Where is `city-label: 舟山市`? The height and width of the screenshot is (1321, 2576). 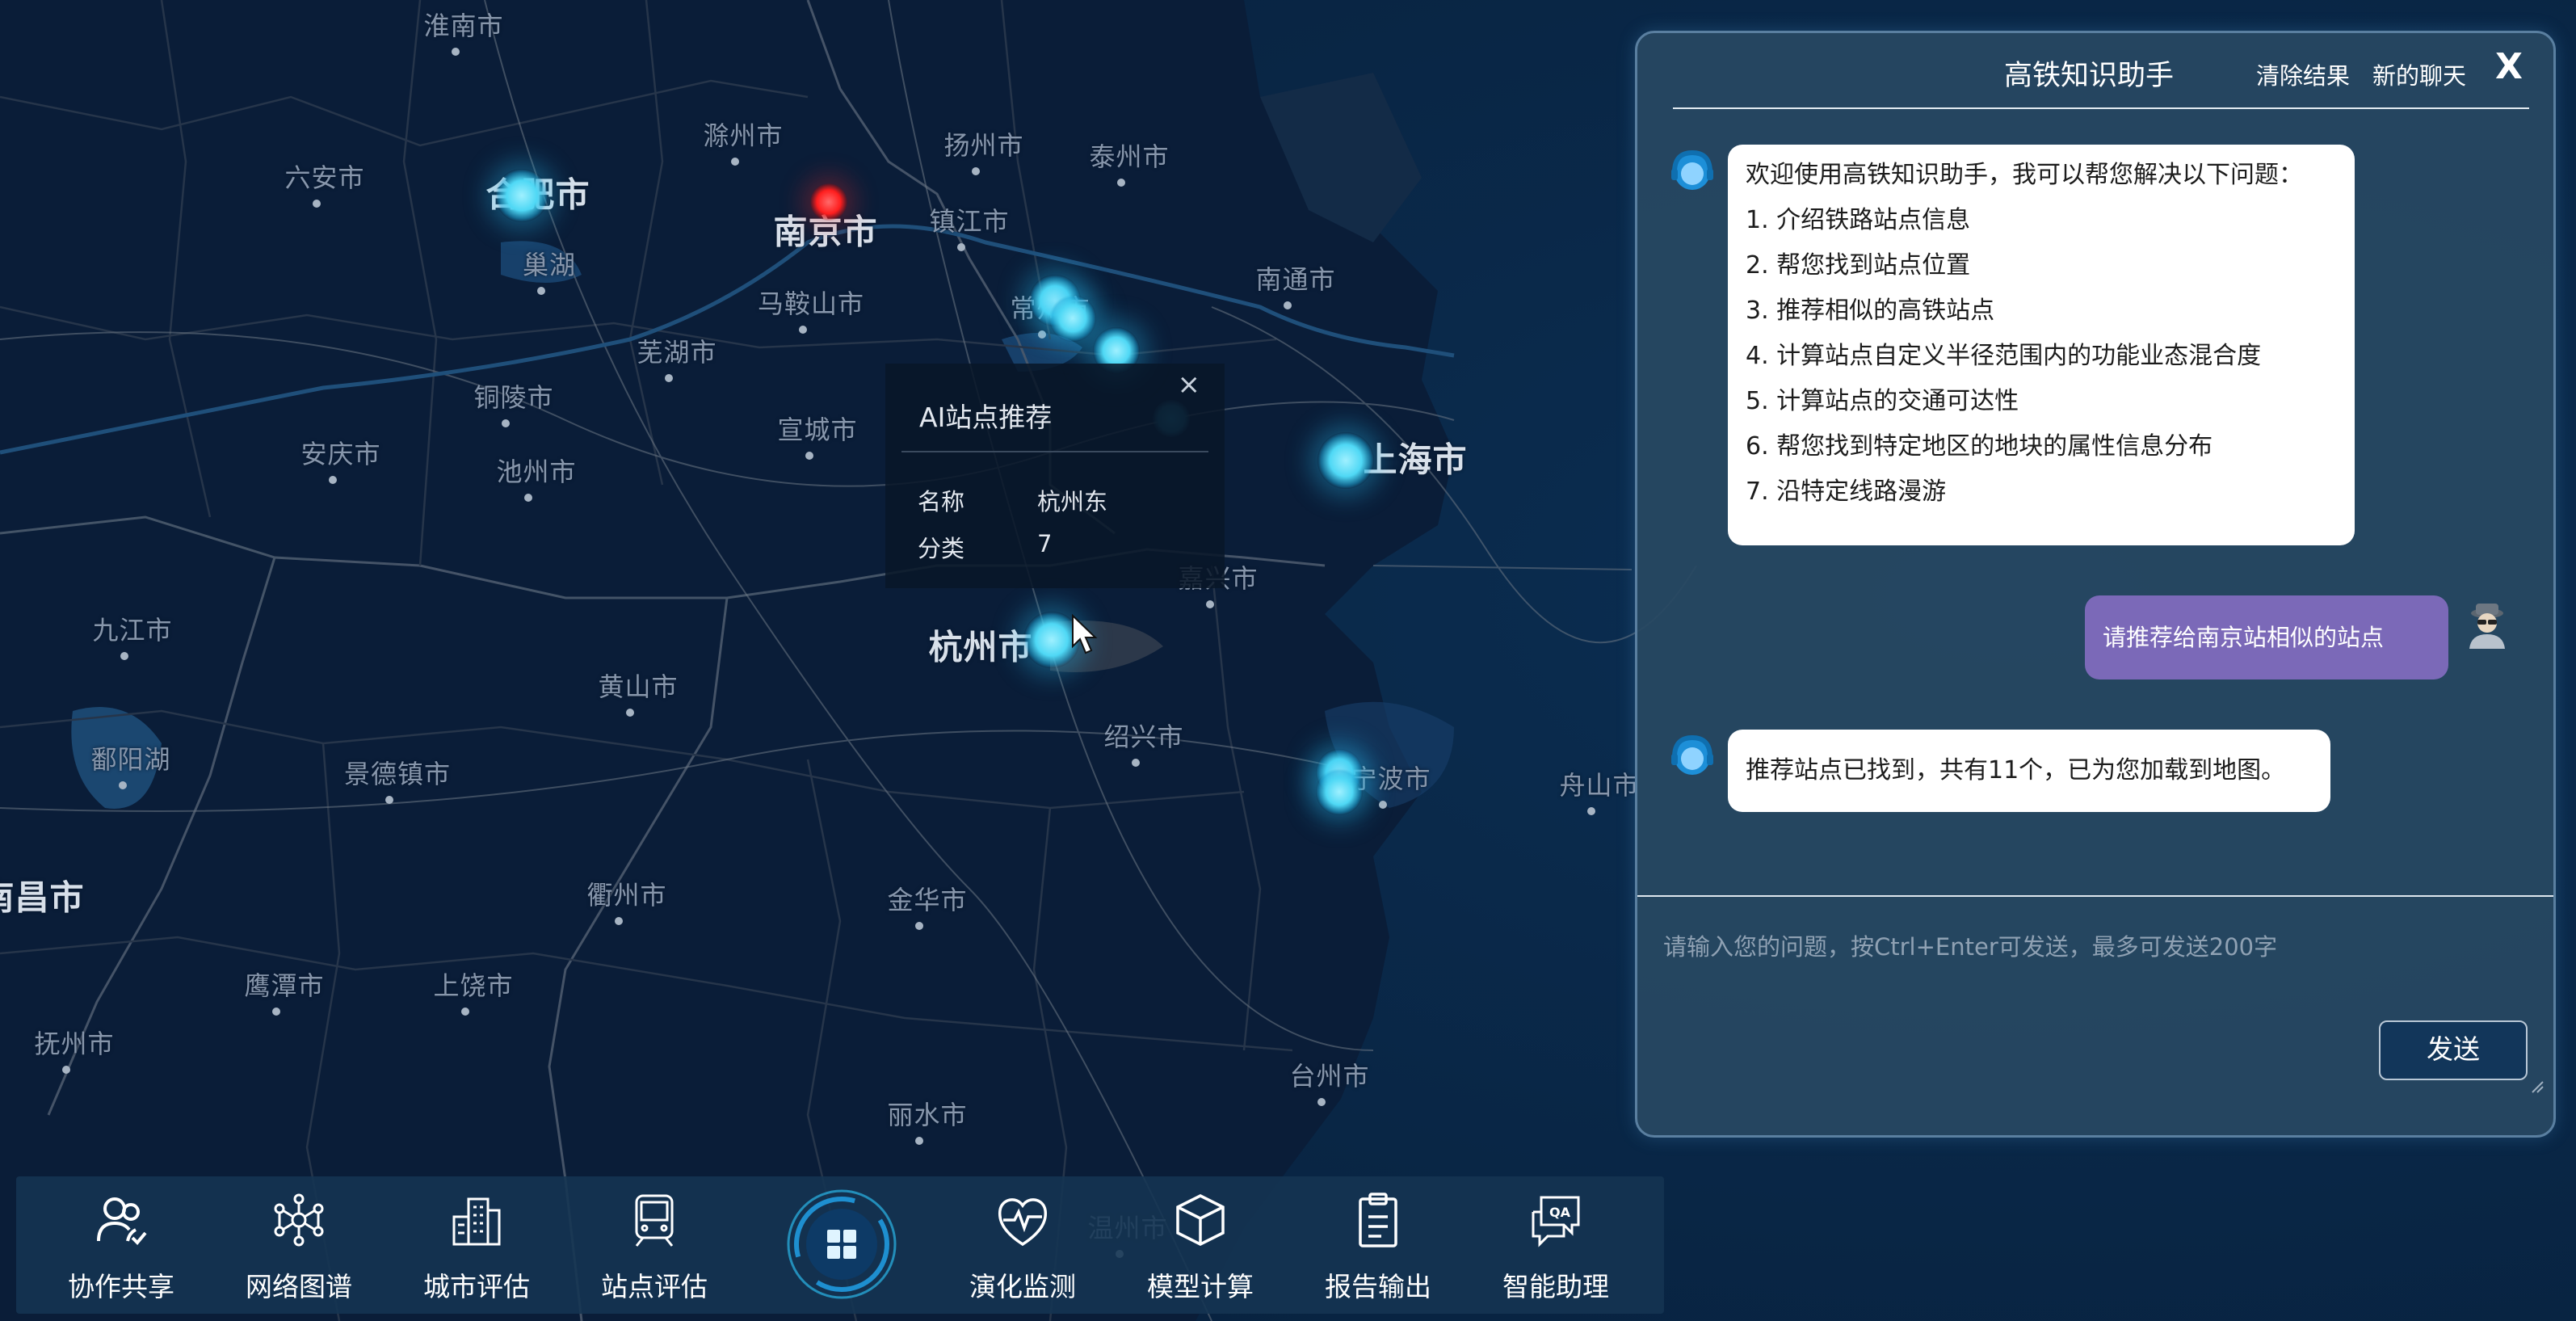 city-label: 舟山市 is located at coordinates (1599, 785).